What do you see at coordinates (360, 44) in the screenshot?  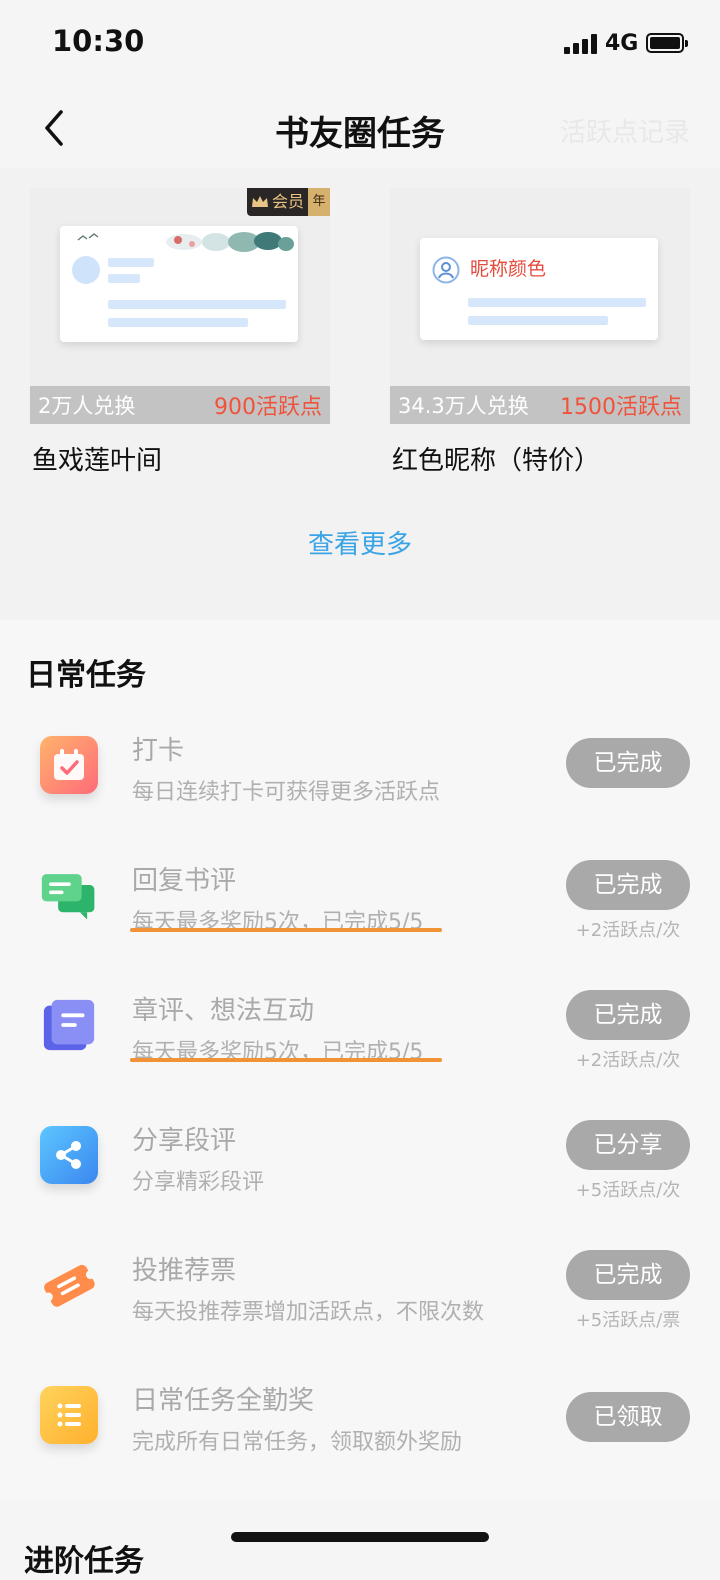 I see `status-bar: 10:30 4G` at bounding box center [360, 44].